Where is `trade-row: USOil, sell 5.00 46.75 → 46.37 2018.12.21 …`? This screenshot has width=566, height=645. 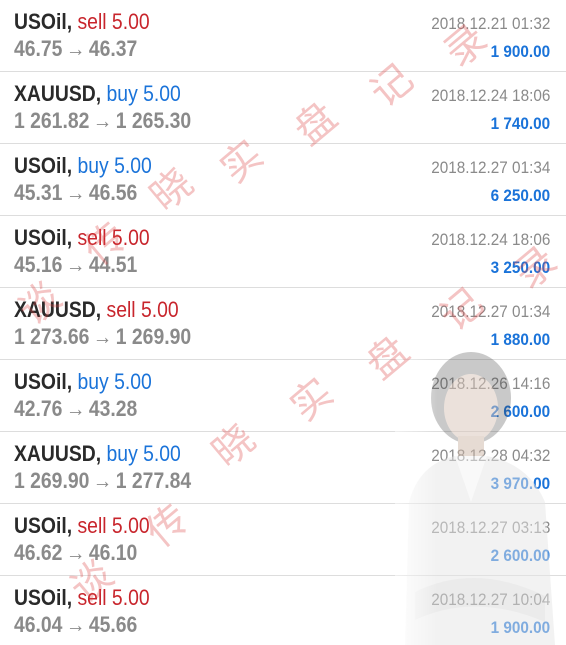
trade-row: USOil, sell 5.00 46.75 → 46.37 2018.12.21 … is located at coordinates (283, 36).